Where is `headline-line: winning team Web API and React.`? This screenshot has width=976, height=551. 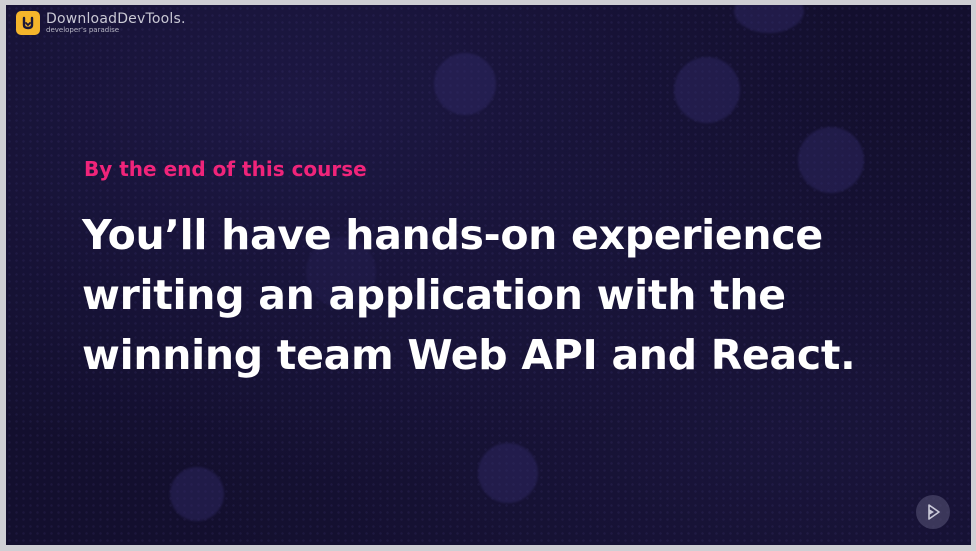
headline-line: winning team Web API and React. is located at coordinates (469, 355).